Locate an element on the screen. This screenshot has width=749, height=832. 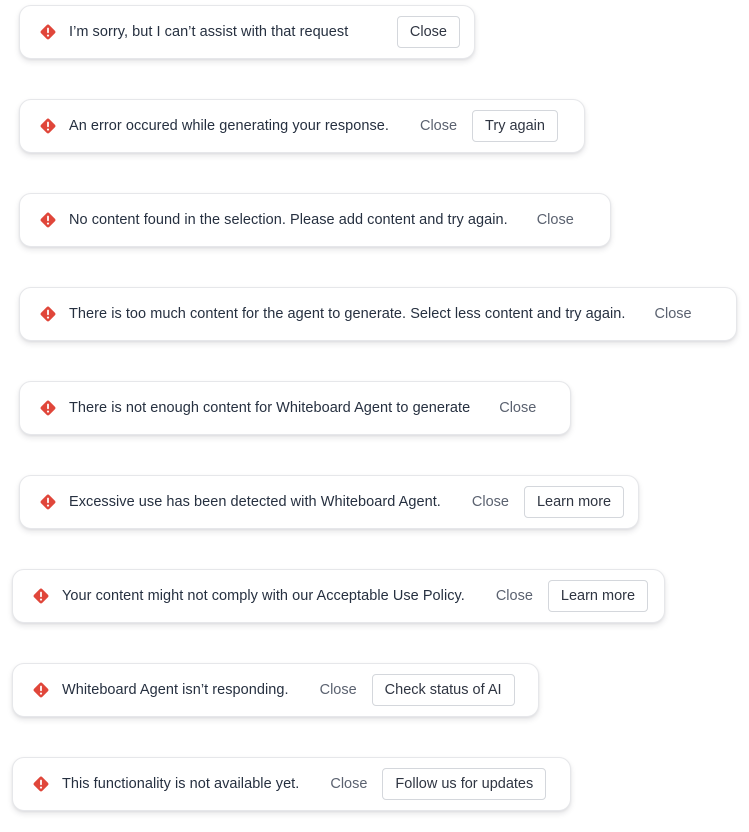
close-button: Close is located at coordinates (428, 32).